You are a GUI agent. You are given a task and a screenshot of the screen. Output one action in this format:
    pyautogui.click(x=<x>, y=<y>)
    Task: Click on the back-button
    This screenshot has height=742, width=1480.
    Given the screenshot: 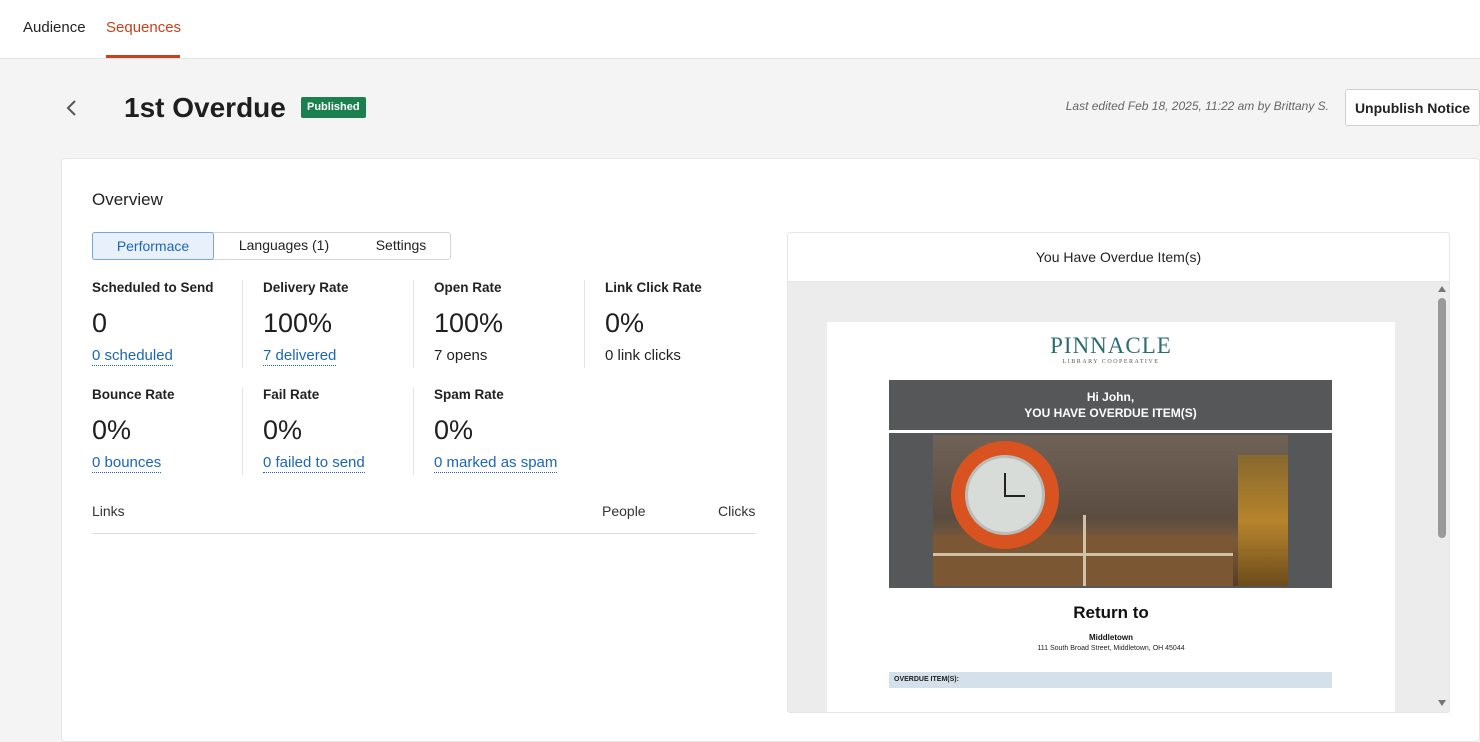 What is the action you would take?
    pyautogui.click(x=72, y=108)
    